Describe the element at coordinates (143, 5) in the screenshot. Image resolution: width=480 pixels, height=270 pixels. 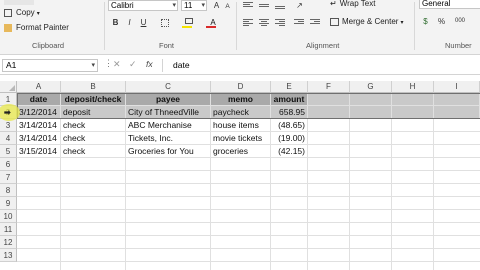
I see `font-name-select: Calibri ▾` at that location.